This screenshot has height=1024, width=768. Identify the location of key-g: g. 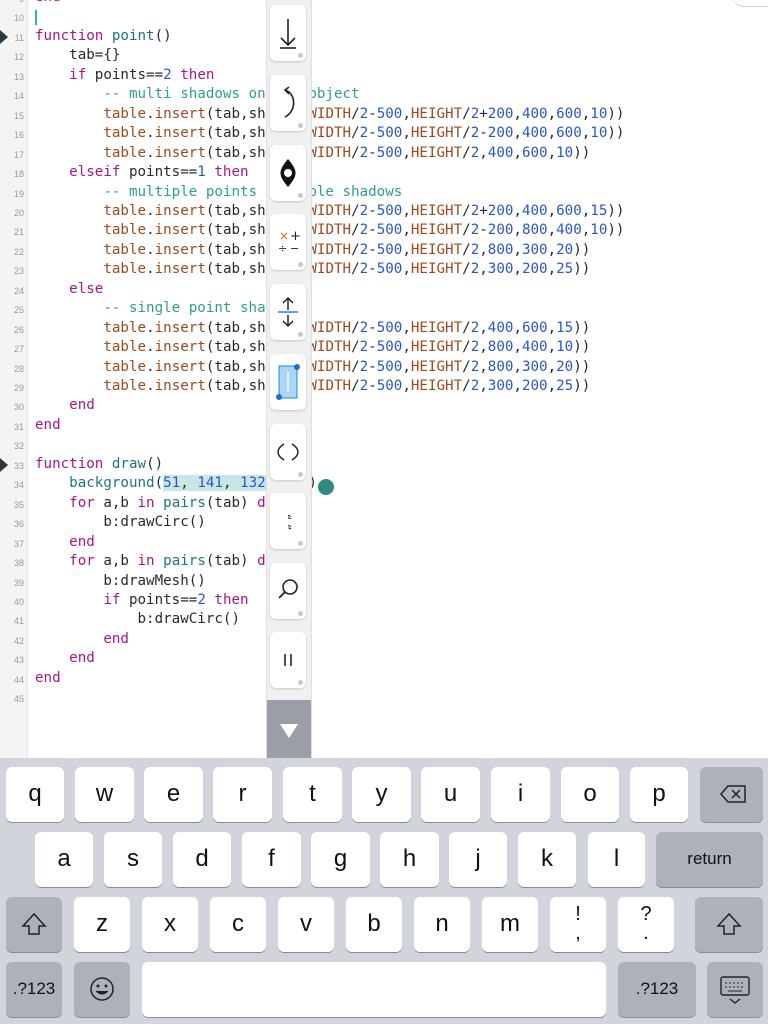
(340, 859).